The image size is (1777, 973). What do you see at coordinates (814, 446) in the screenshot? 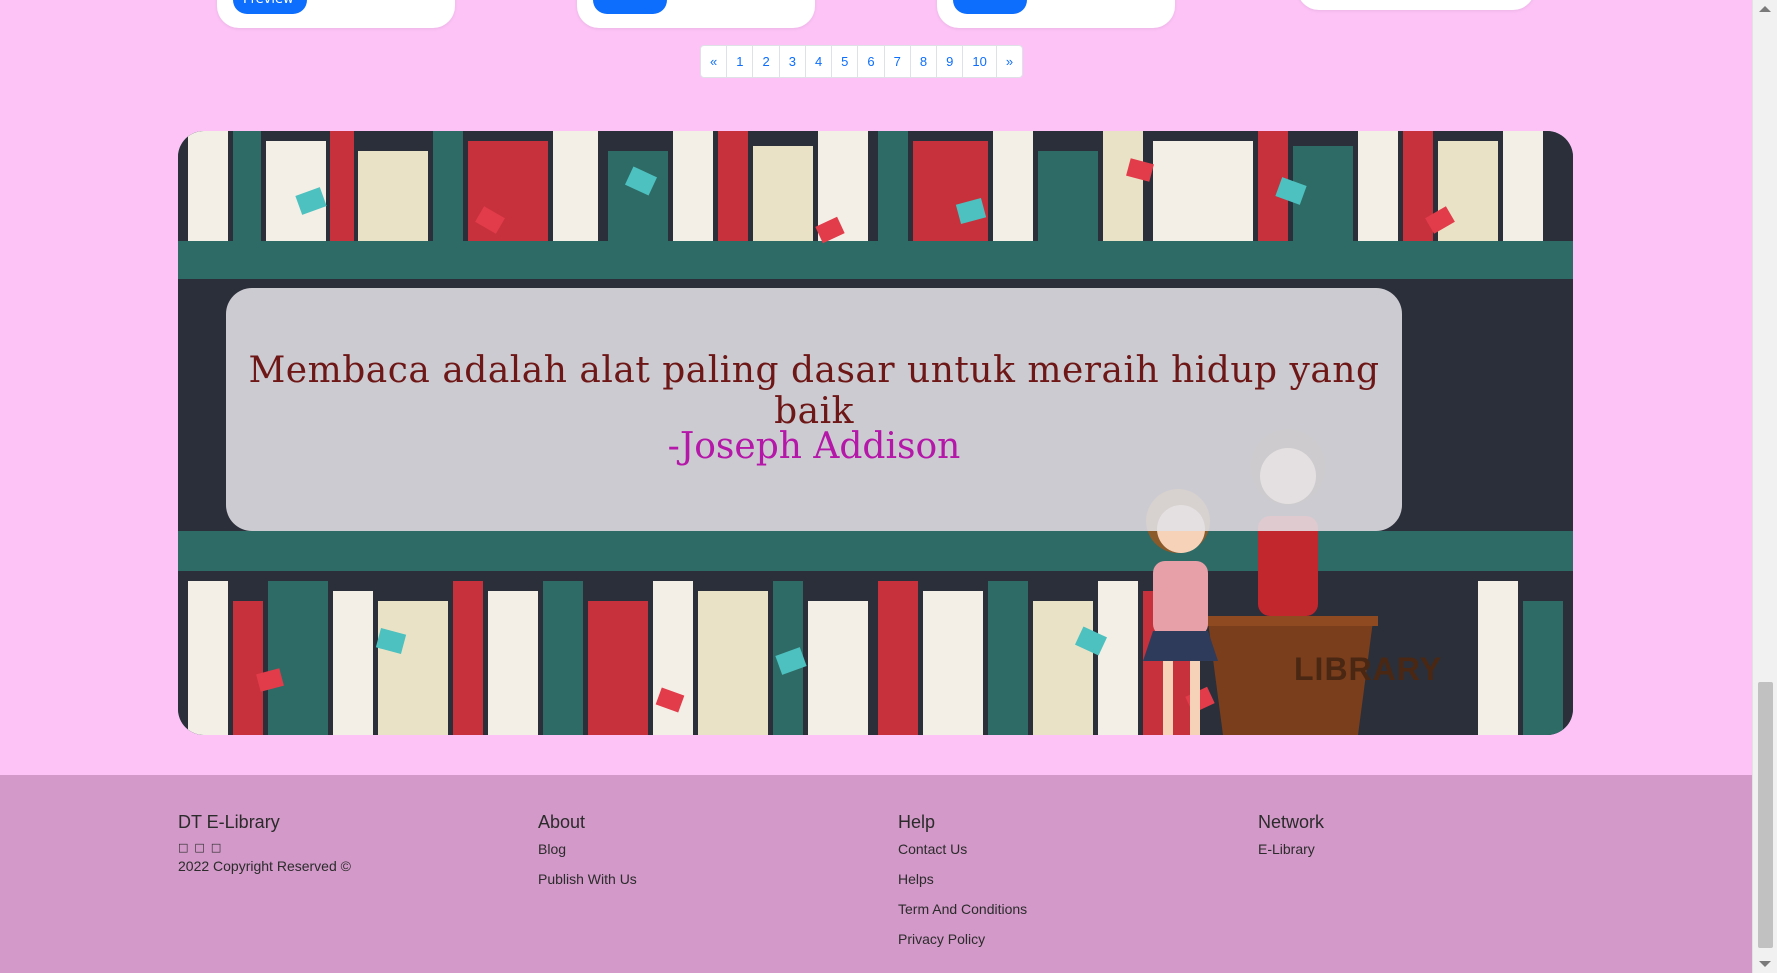
I see `quote-author: -Joseph Addison` at bounding box center [814, 446].